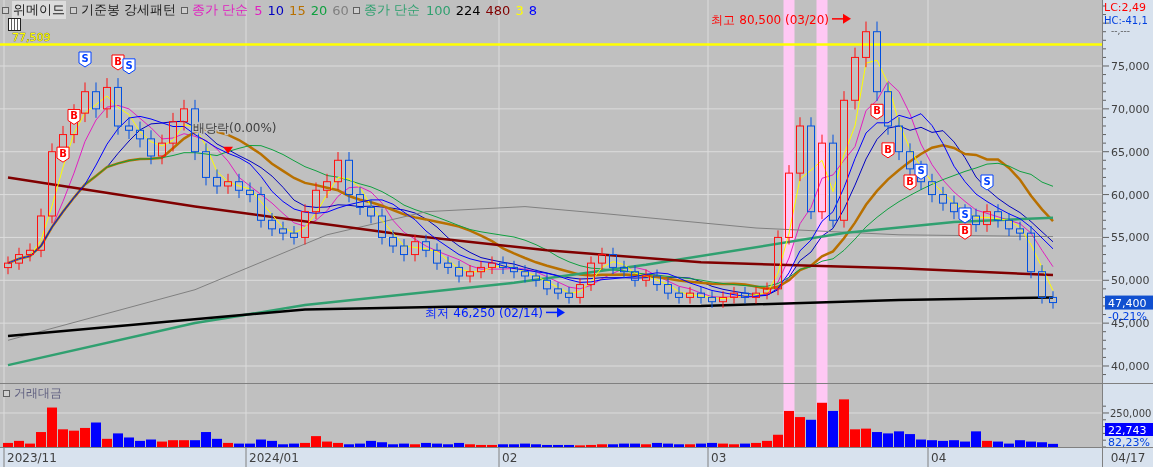  What do you see at coordinates (319, 10) in the screenshot?
I see `period-label: 20` at bounding box center [319, 10].